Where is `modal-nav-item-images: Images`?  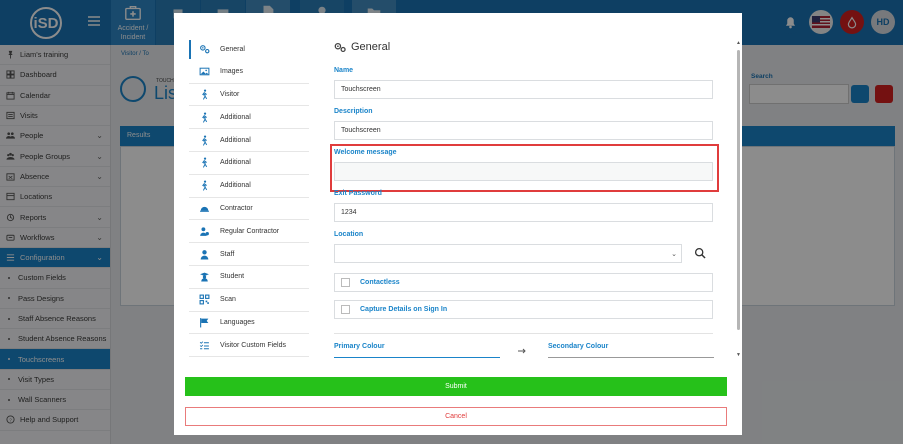 modal-nav-item-images: Images is located at coordinates (249, 72).